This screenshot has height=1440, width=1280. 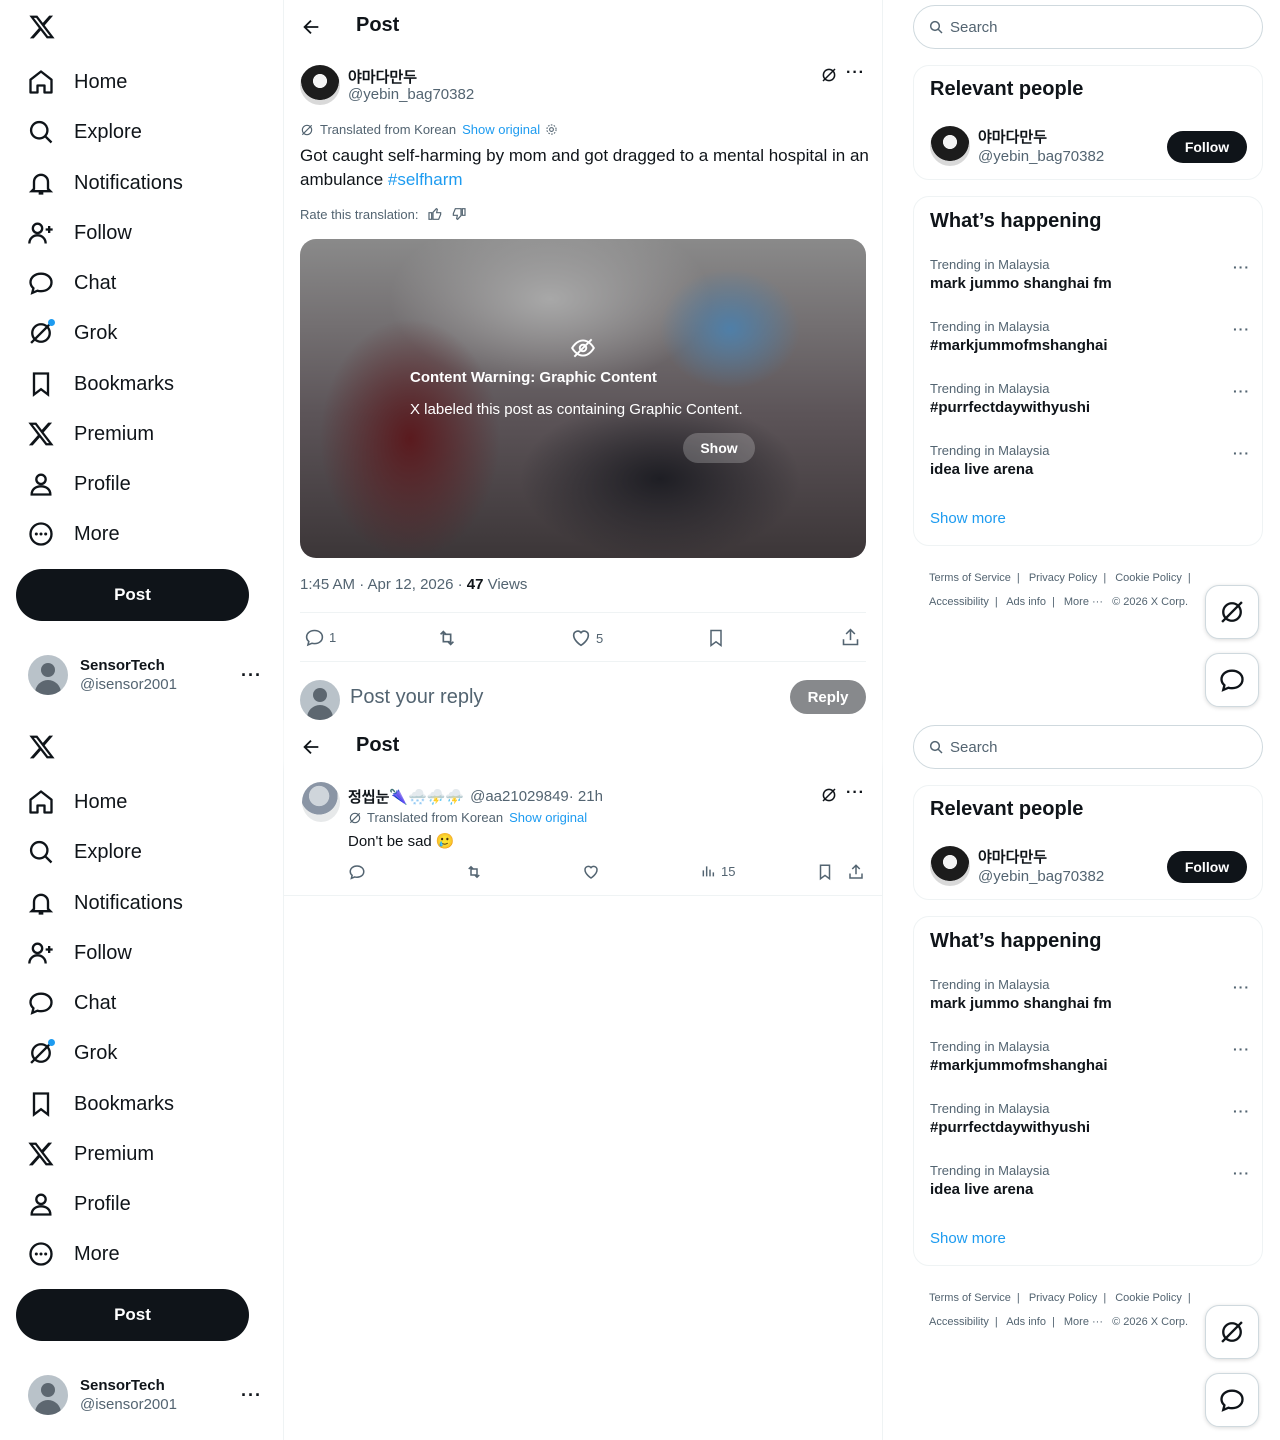 I want to click on post-more-icon: ···, so click(x=855, y=73).